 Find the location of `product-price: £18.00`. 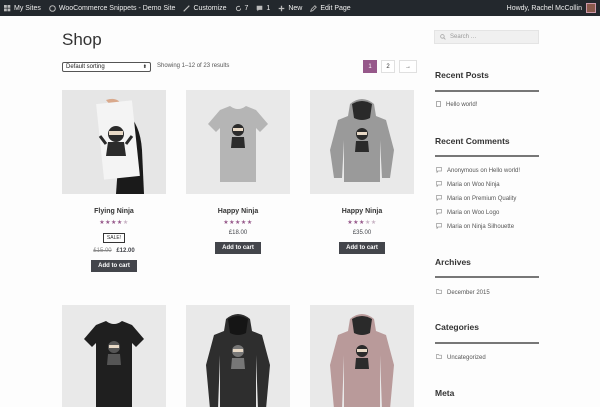

product-price: £18.00 is located at coordinates (238, 233).